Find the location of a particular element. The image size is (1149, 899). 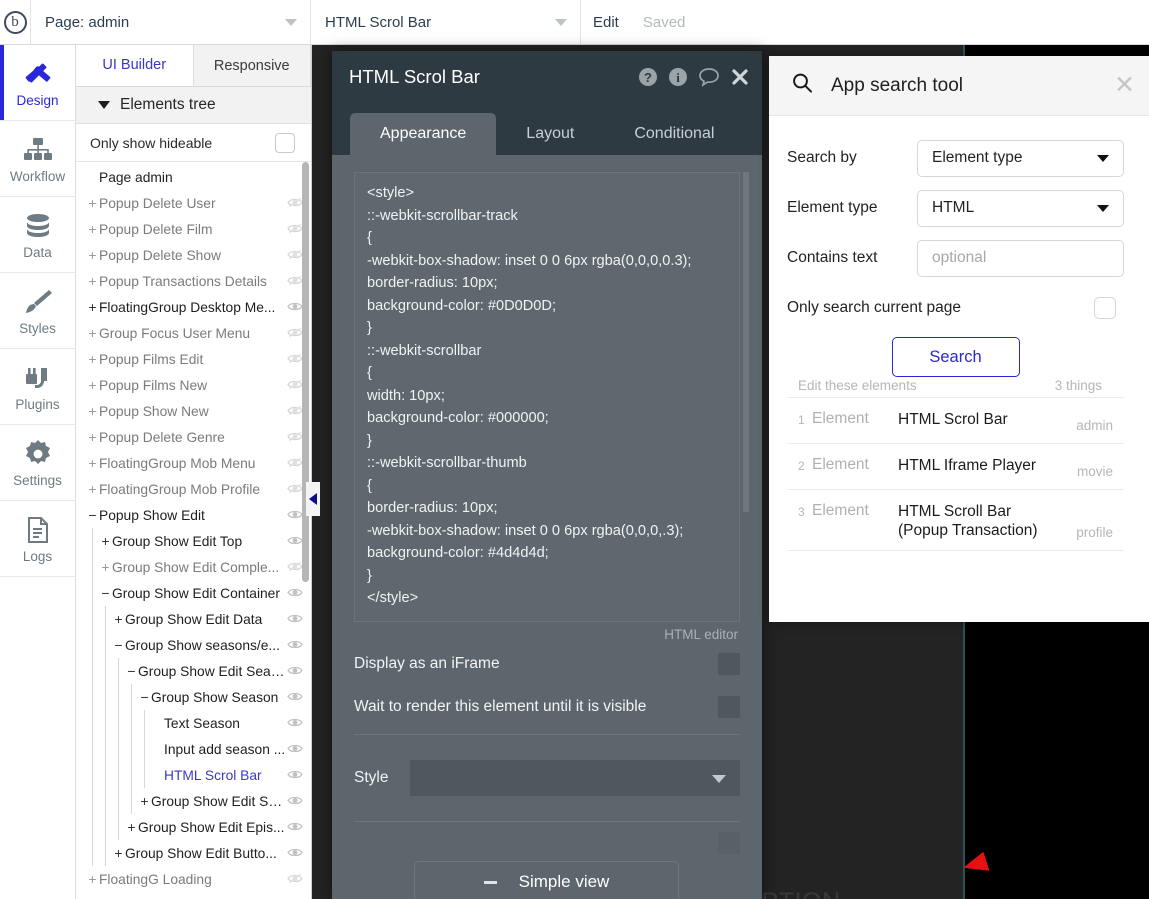

tree-node: HTML Scrol Bar is located at coordinates (193, 775).